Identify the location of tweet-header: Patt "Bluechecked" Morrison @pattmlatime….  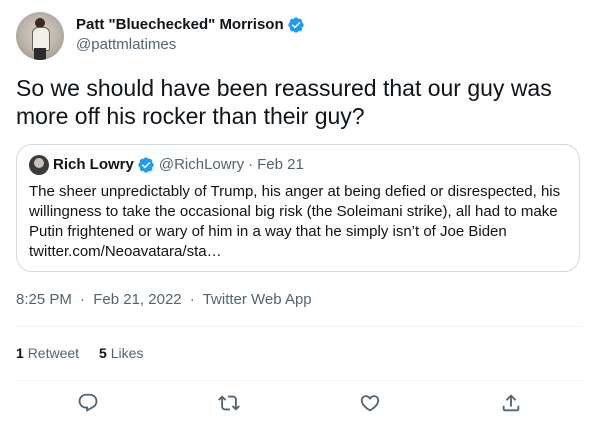
(160, 36).